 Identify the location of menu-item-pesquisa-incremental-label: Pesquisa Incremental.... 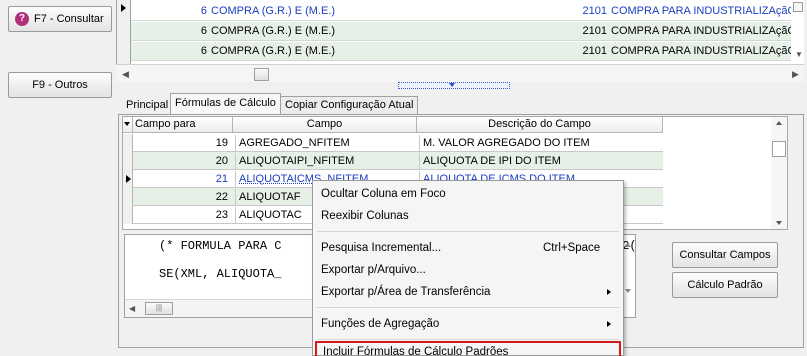
(381, 248).